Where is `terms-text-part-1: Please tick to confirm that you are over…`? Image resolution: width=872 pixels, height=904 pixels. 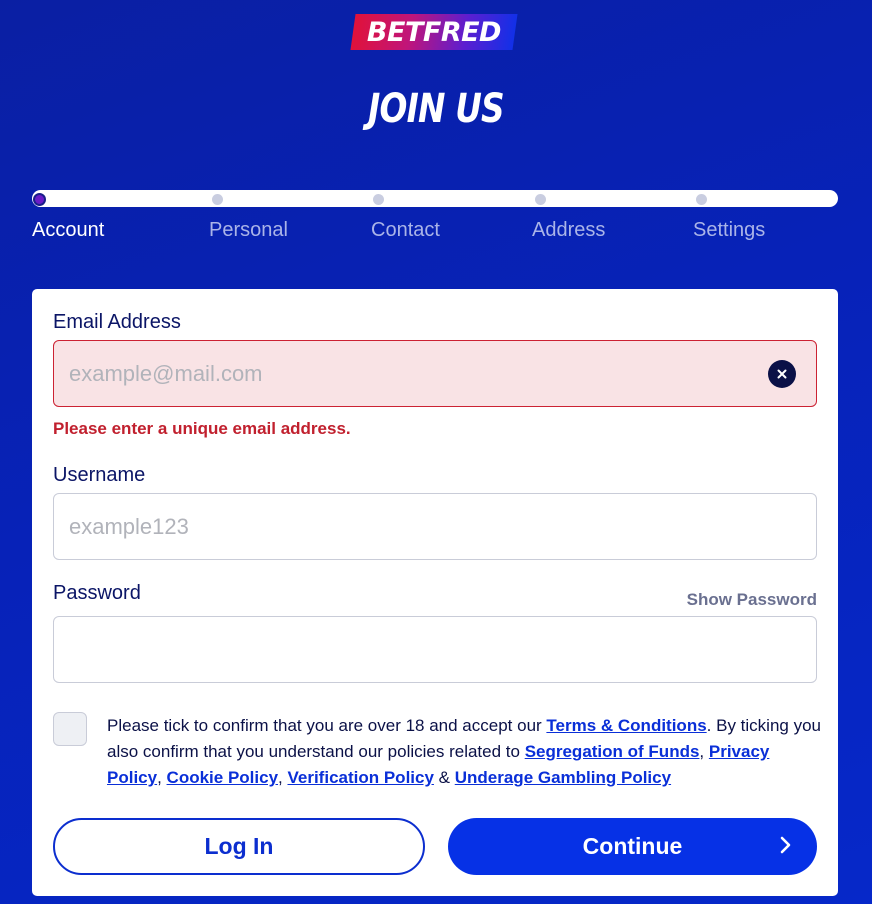 terms-text-part-1: Please tick to confirm that you are over… is located at coordinates (327, 725).